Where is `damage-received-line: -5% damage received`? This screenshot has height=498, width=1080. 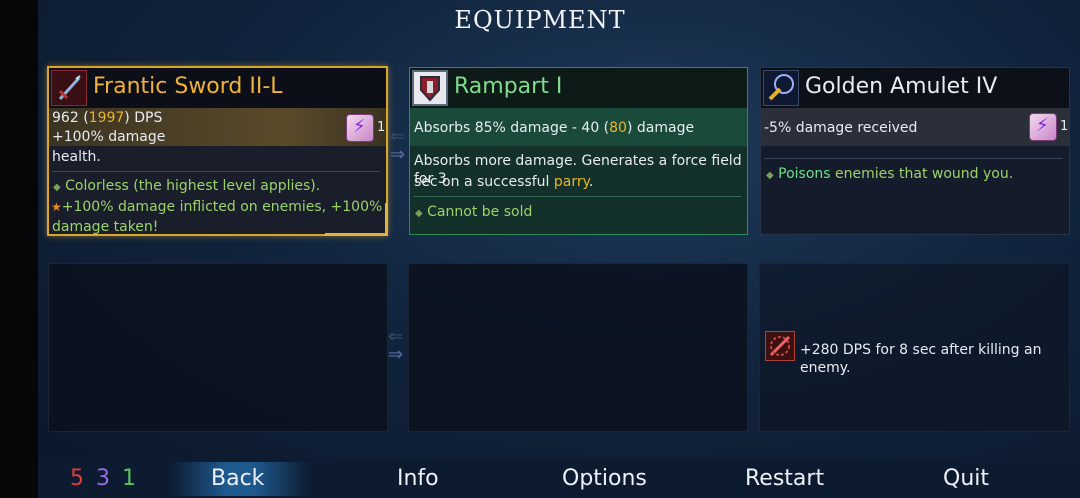 damage-received-line: -5% damage received is located at coordinates (841, 128).